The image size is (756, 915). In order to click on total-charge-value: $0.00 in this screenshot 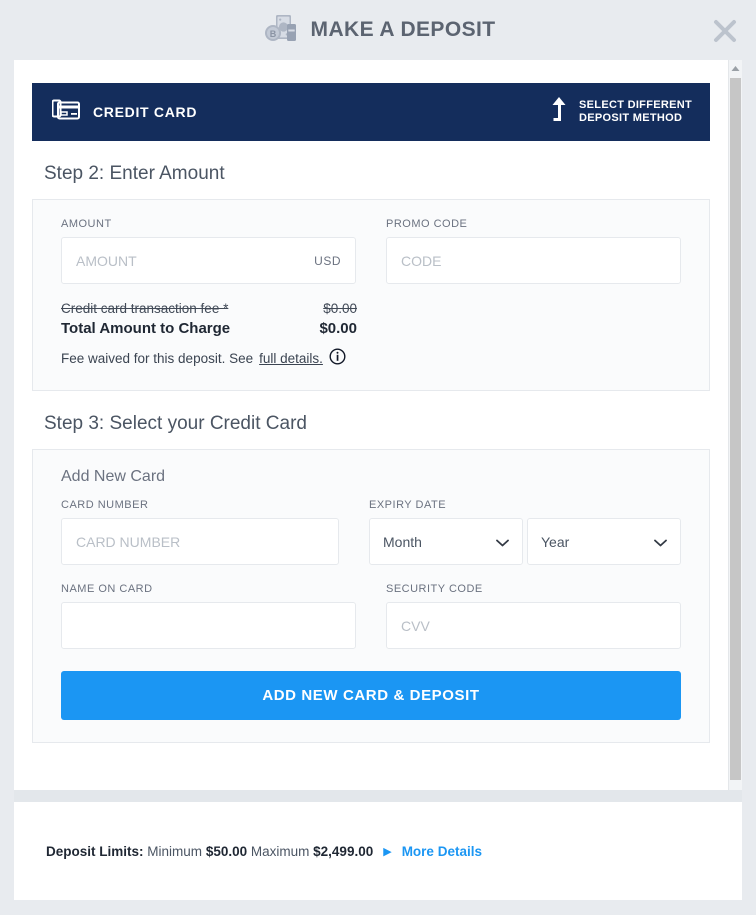, I will do `click(338, 328)`.